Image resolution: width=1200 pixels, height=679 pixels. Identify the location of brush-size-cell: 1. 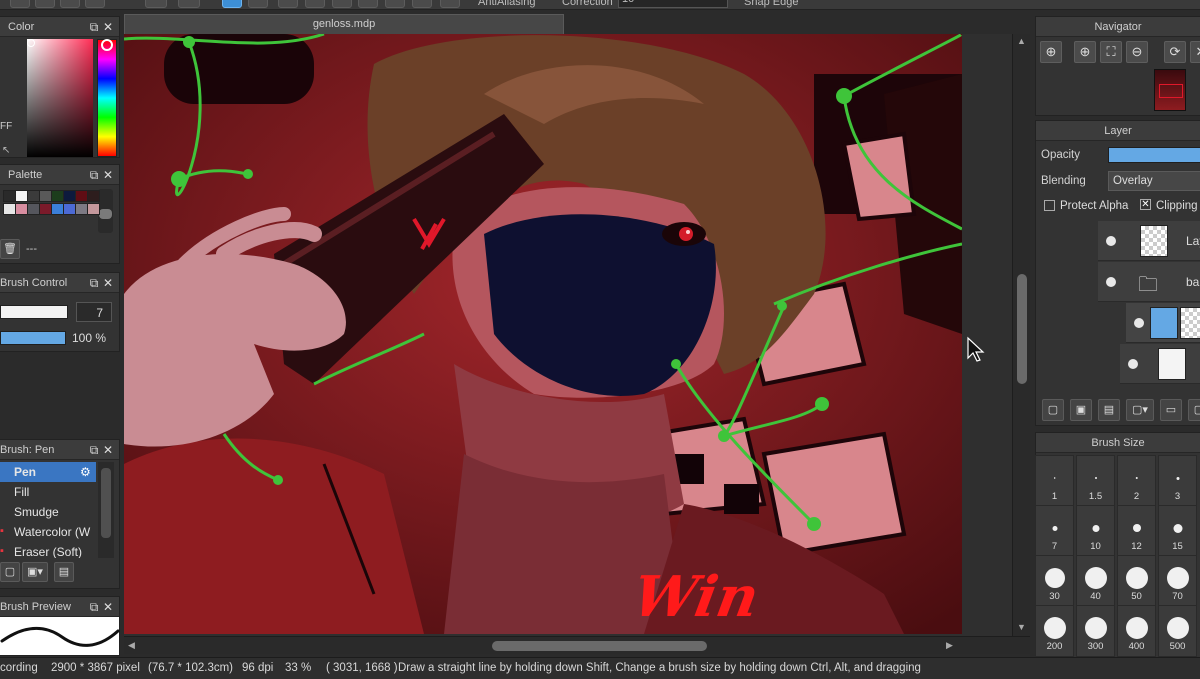
(1054, 481).